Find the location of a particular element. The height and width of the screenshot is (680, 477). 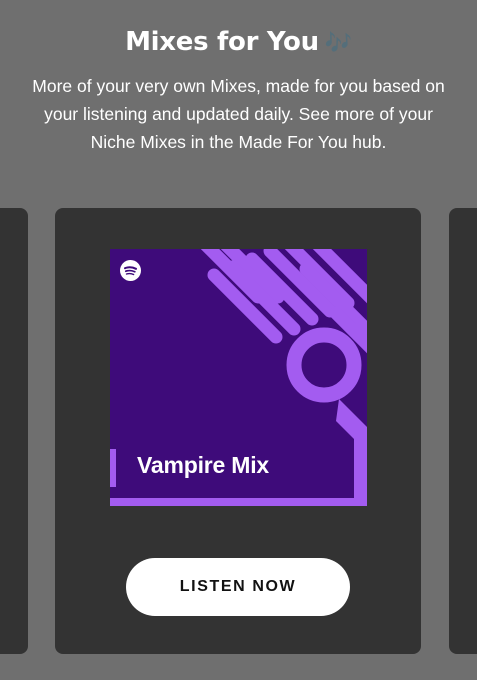

page-title-text: Mixes for You is located at coordinates (222, 42).